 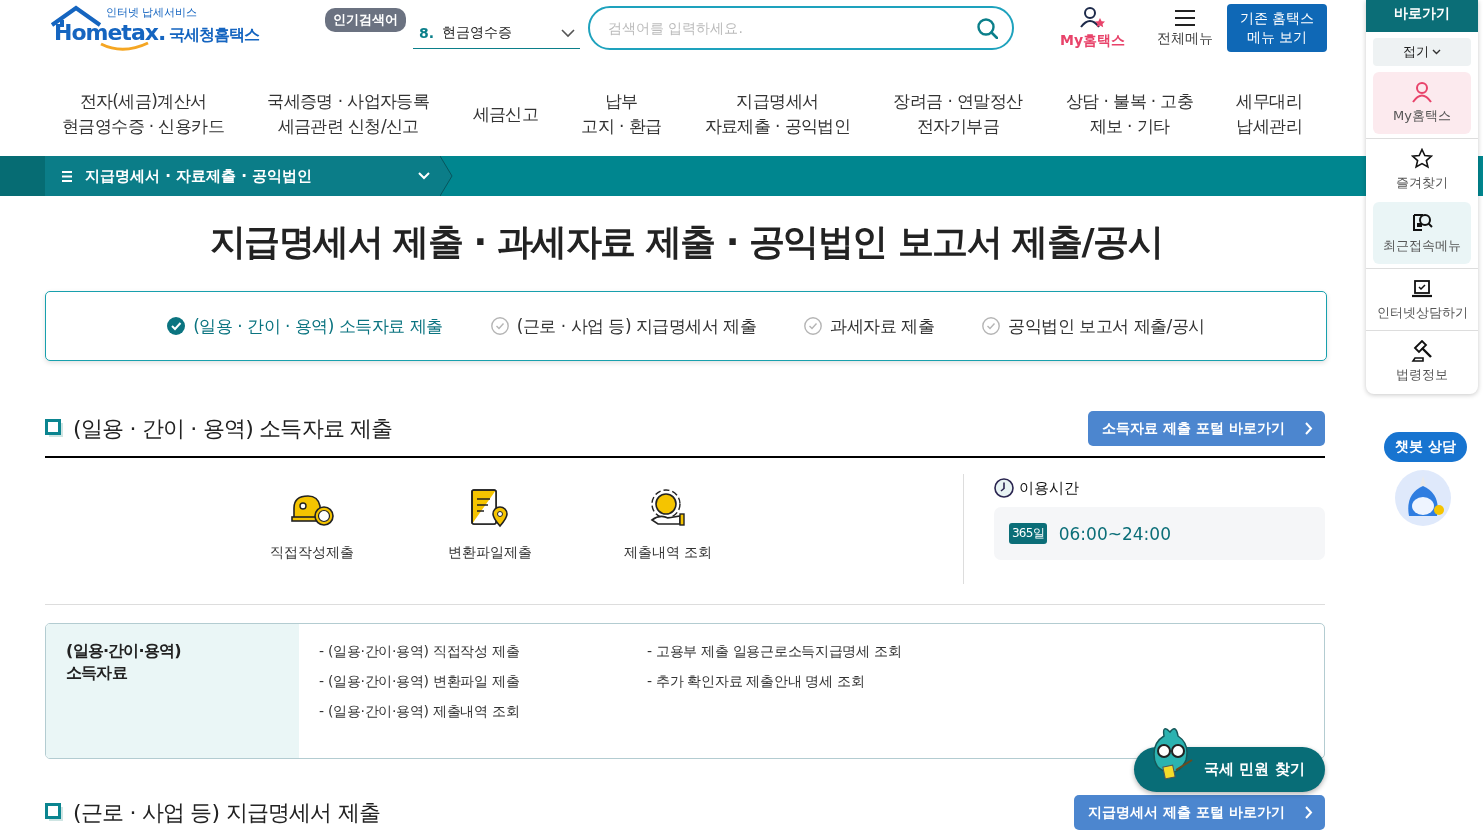 What do you see at coordinates (869, 326) in the screenshot?
I see `tab: 과세자료 제출` at bounding box center [869, 326].